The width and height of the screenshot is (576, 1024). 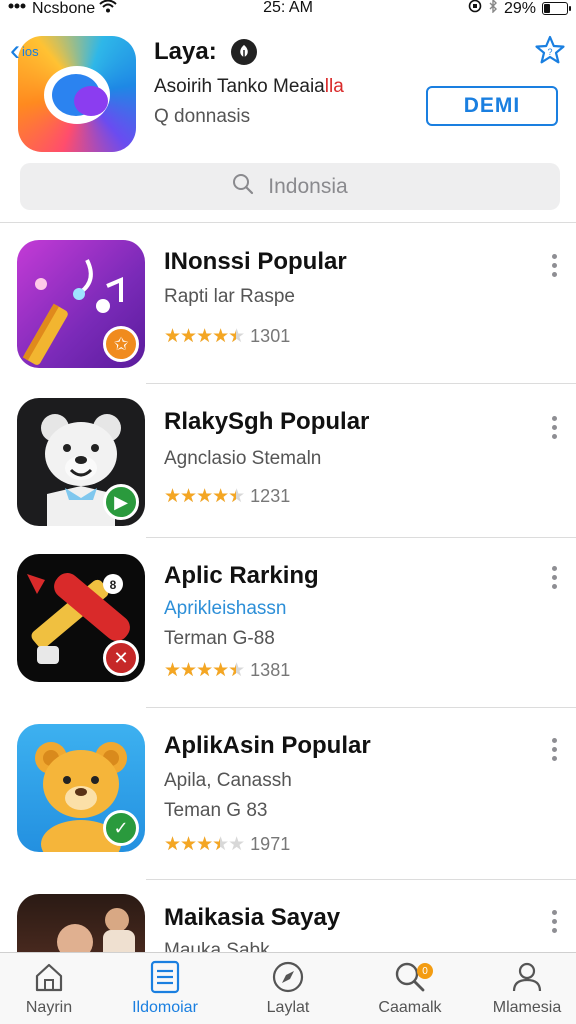 I want to click on app-rating: ★★★★★★★★★★ 1971, so click(x=227, y=844).